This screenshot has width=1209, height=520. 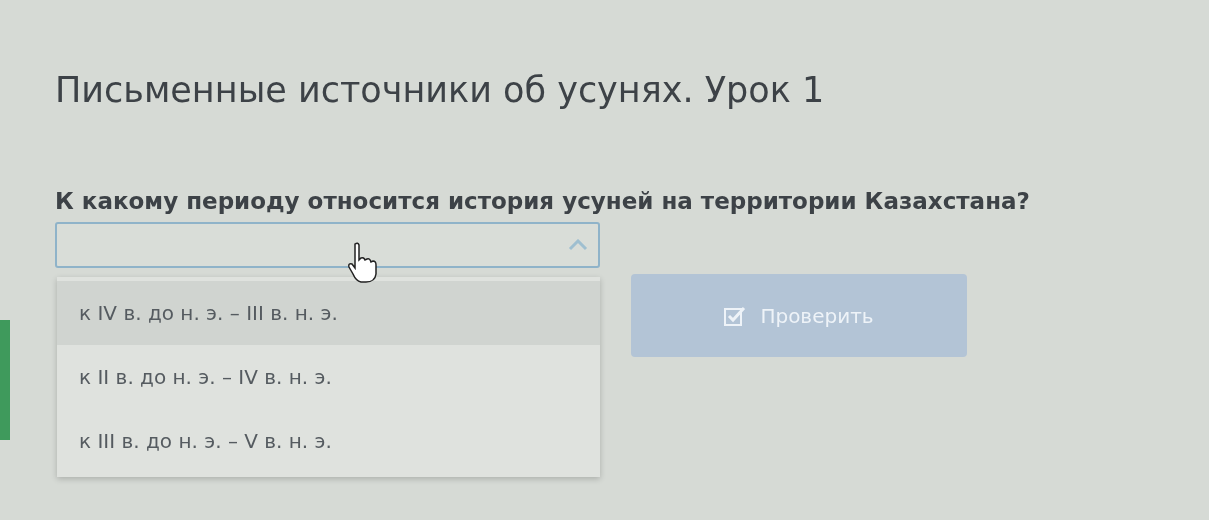 What do you see at coordinates (543, 201) in the screenshot?
I see `question-text: К какому периоду относится история усуней на территории Казахстана?` at bounding box center [543, 201].